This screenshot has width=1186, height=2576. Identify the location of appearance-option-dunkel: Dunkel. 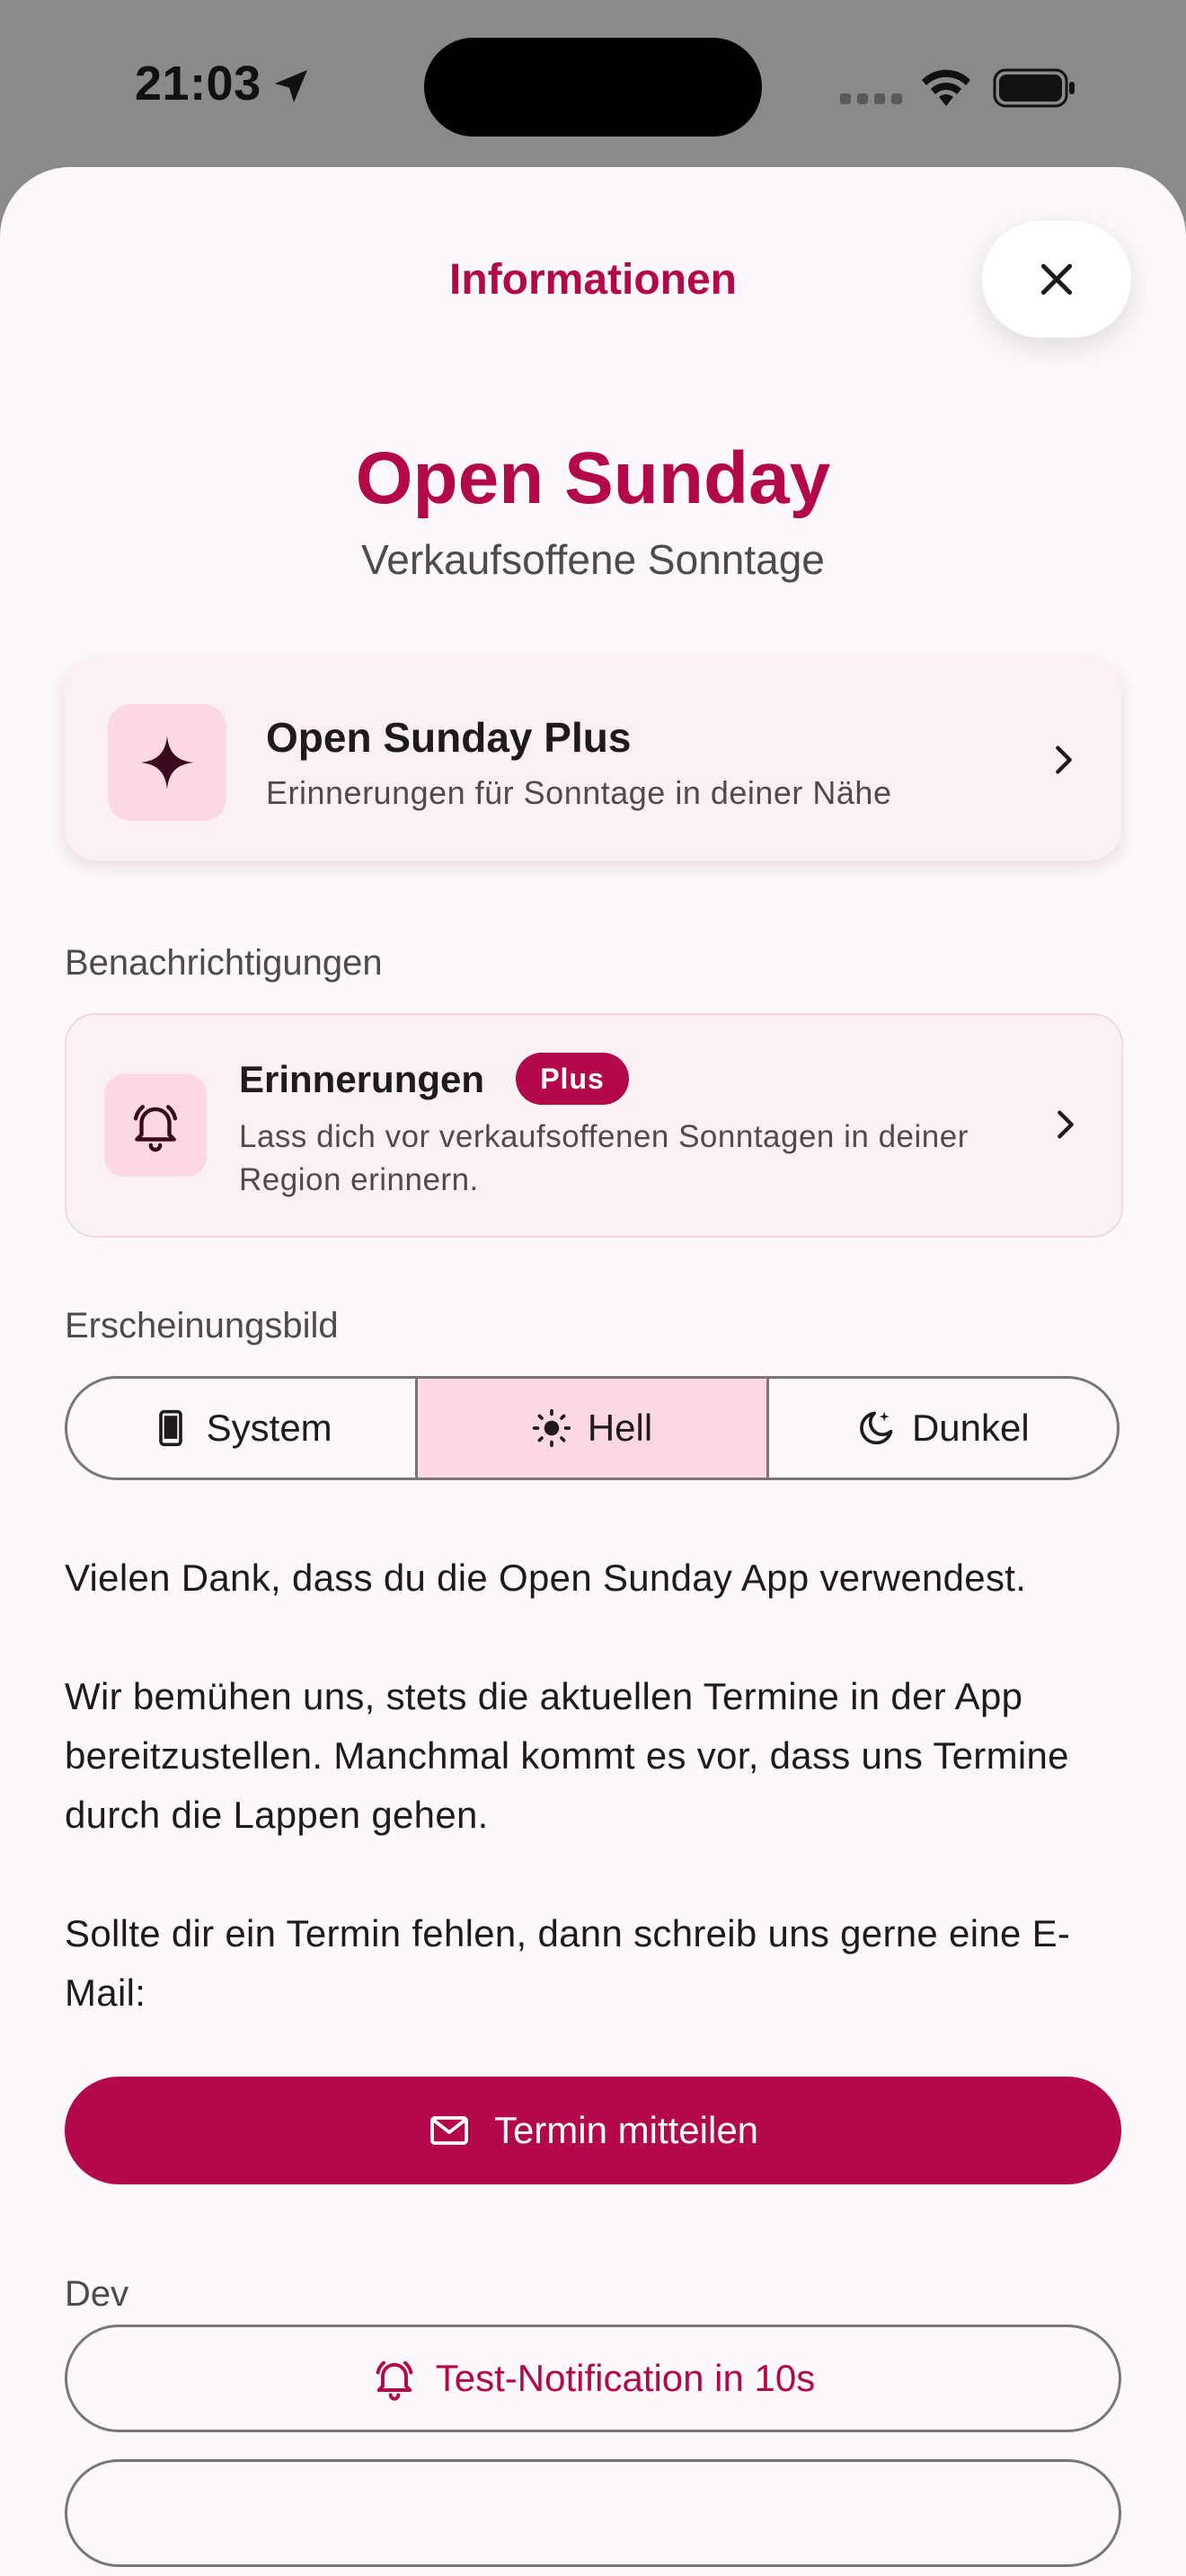
(942, 1428).